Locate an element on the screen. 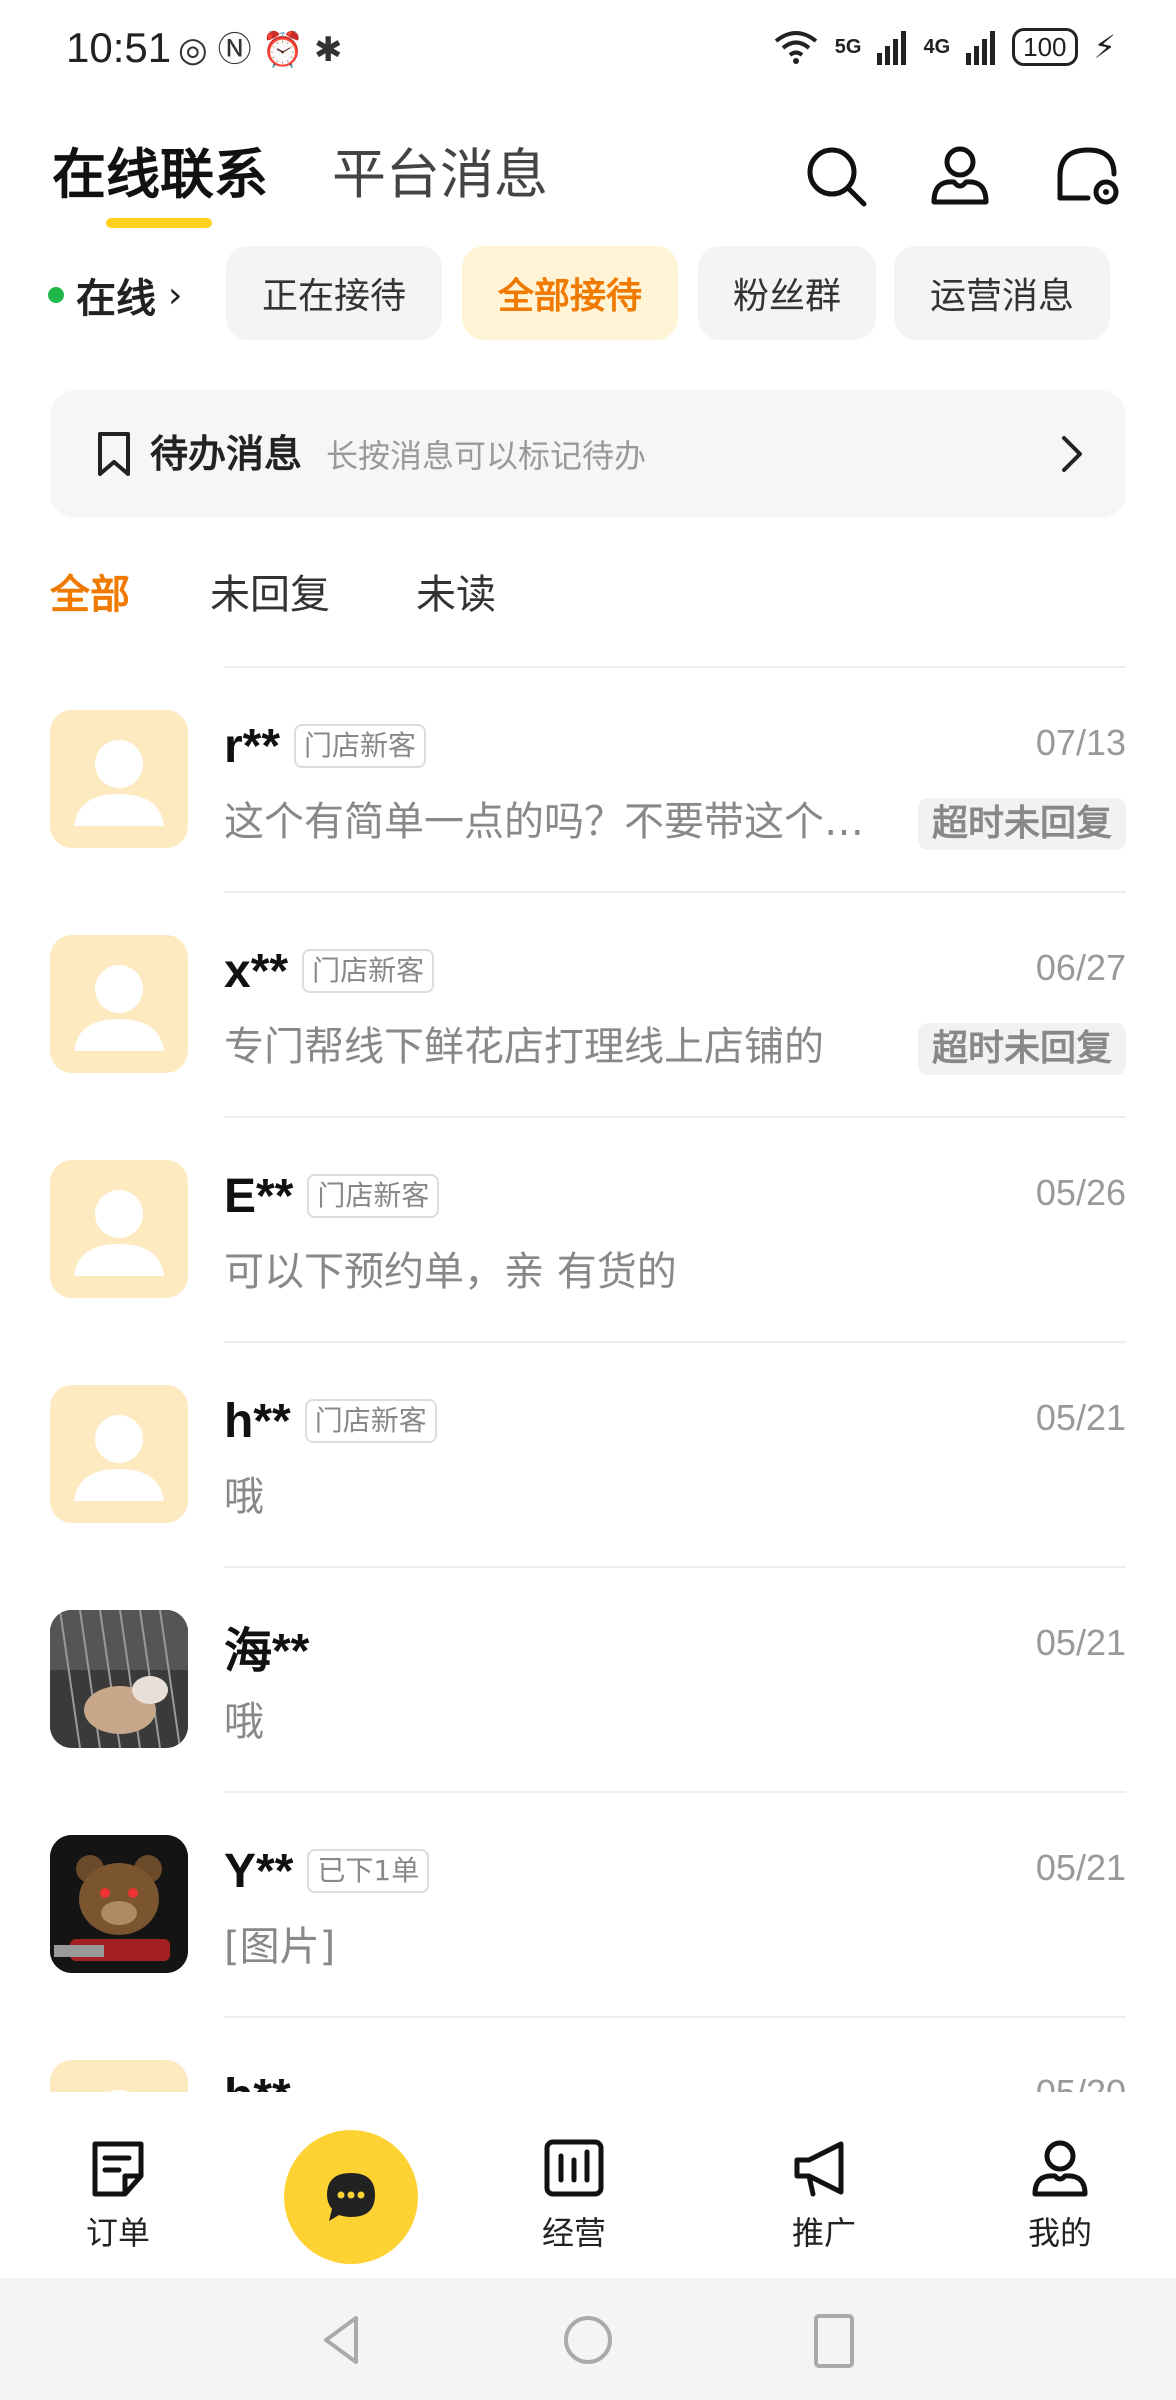 The height and width of the screenshot is (2400, 1176). conversation-row: h** 门店新客 05/21 哦 is located at coordinates (588, 1453).